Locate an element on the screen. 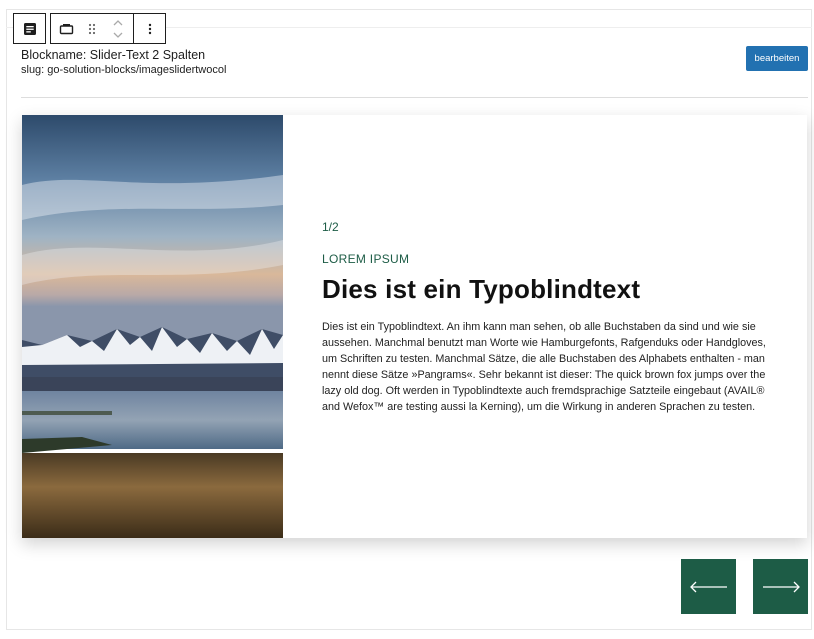 This screenshot has width=814, height=639. block-toolbar is located at coordinates (89, 28).